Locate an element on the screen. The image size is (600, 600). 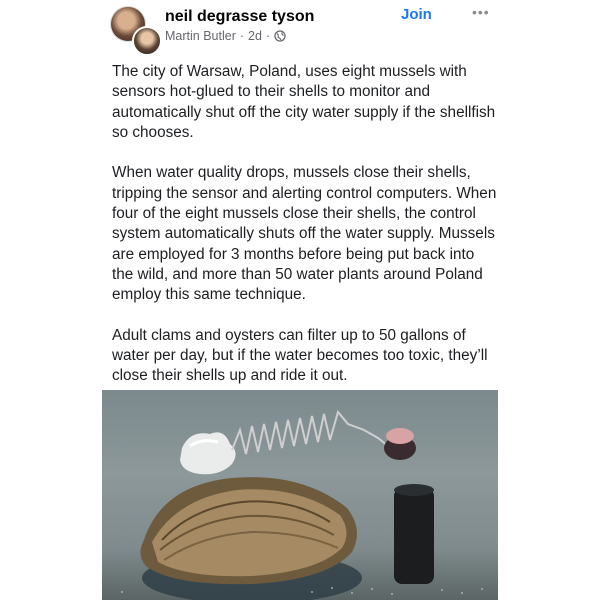
globe-icon is located at coordinates (280, 36).